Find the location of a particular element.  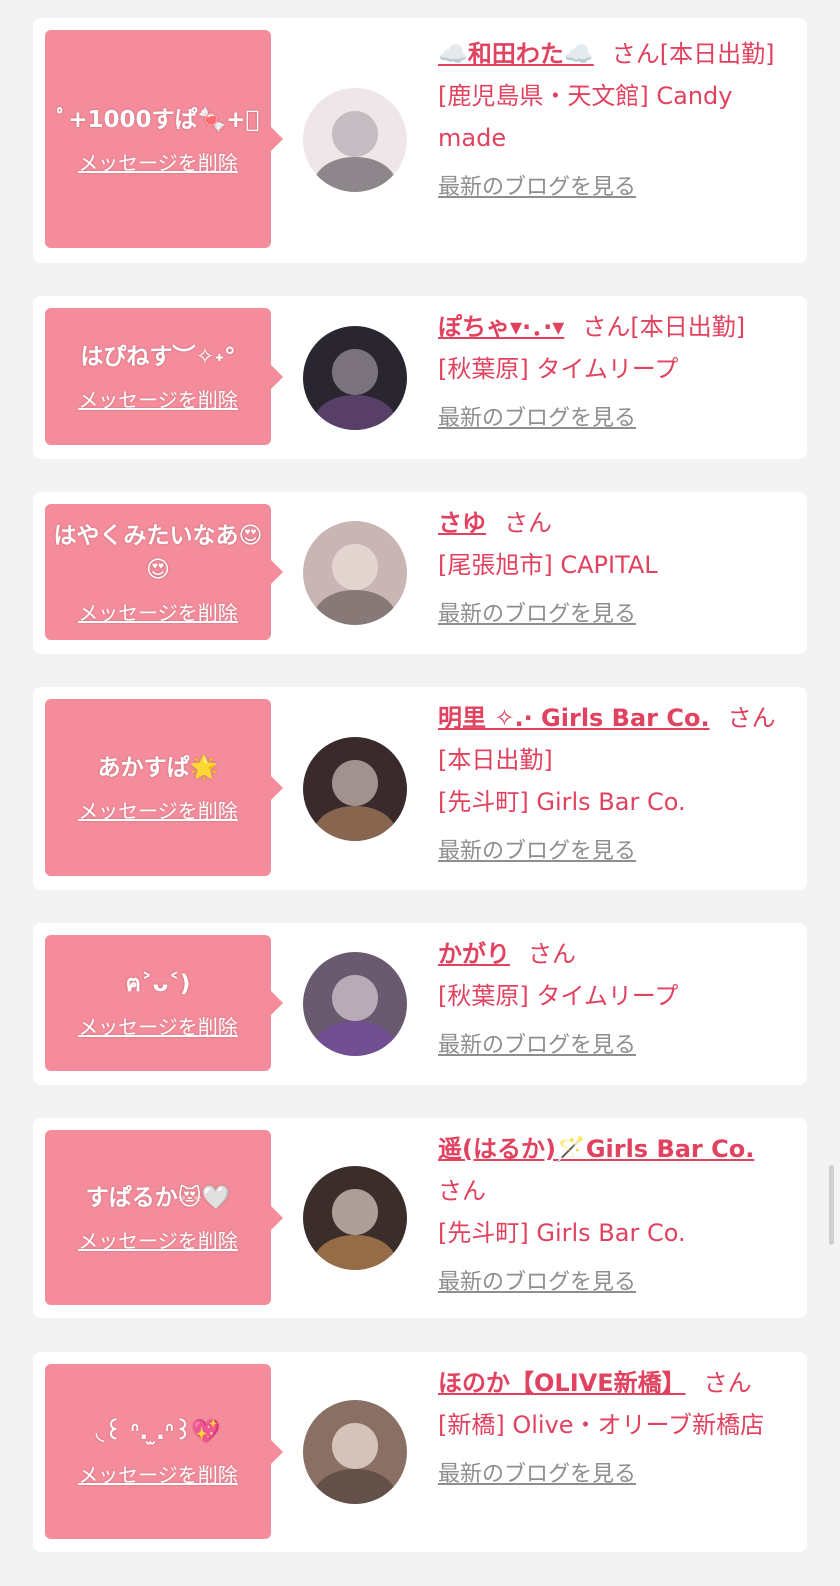

message-text: あかすぱ🌟 is located at coordinates (158, 768).